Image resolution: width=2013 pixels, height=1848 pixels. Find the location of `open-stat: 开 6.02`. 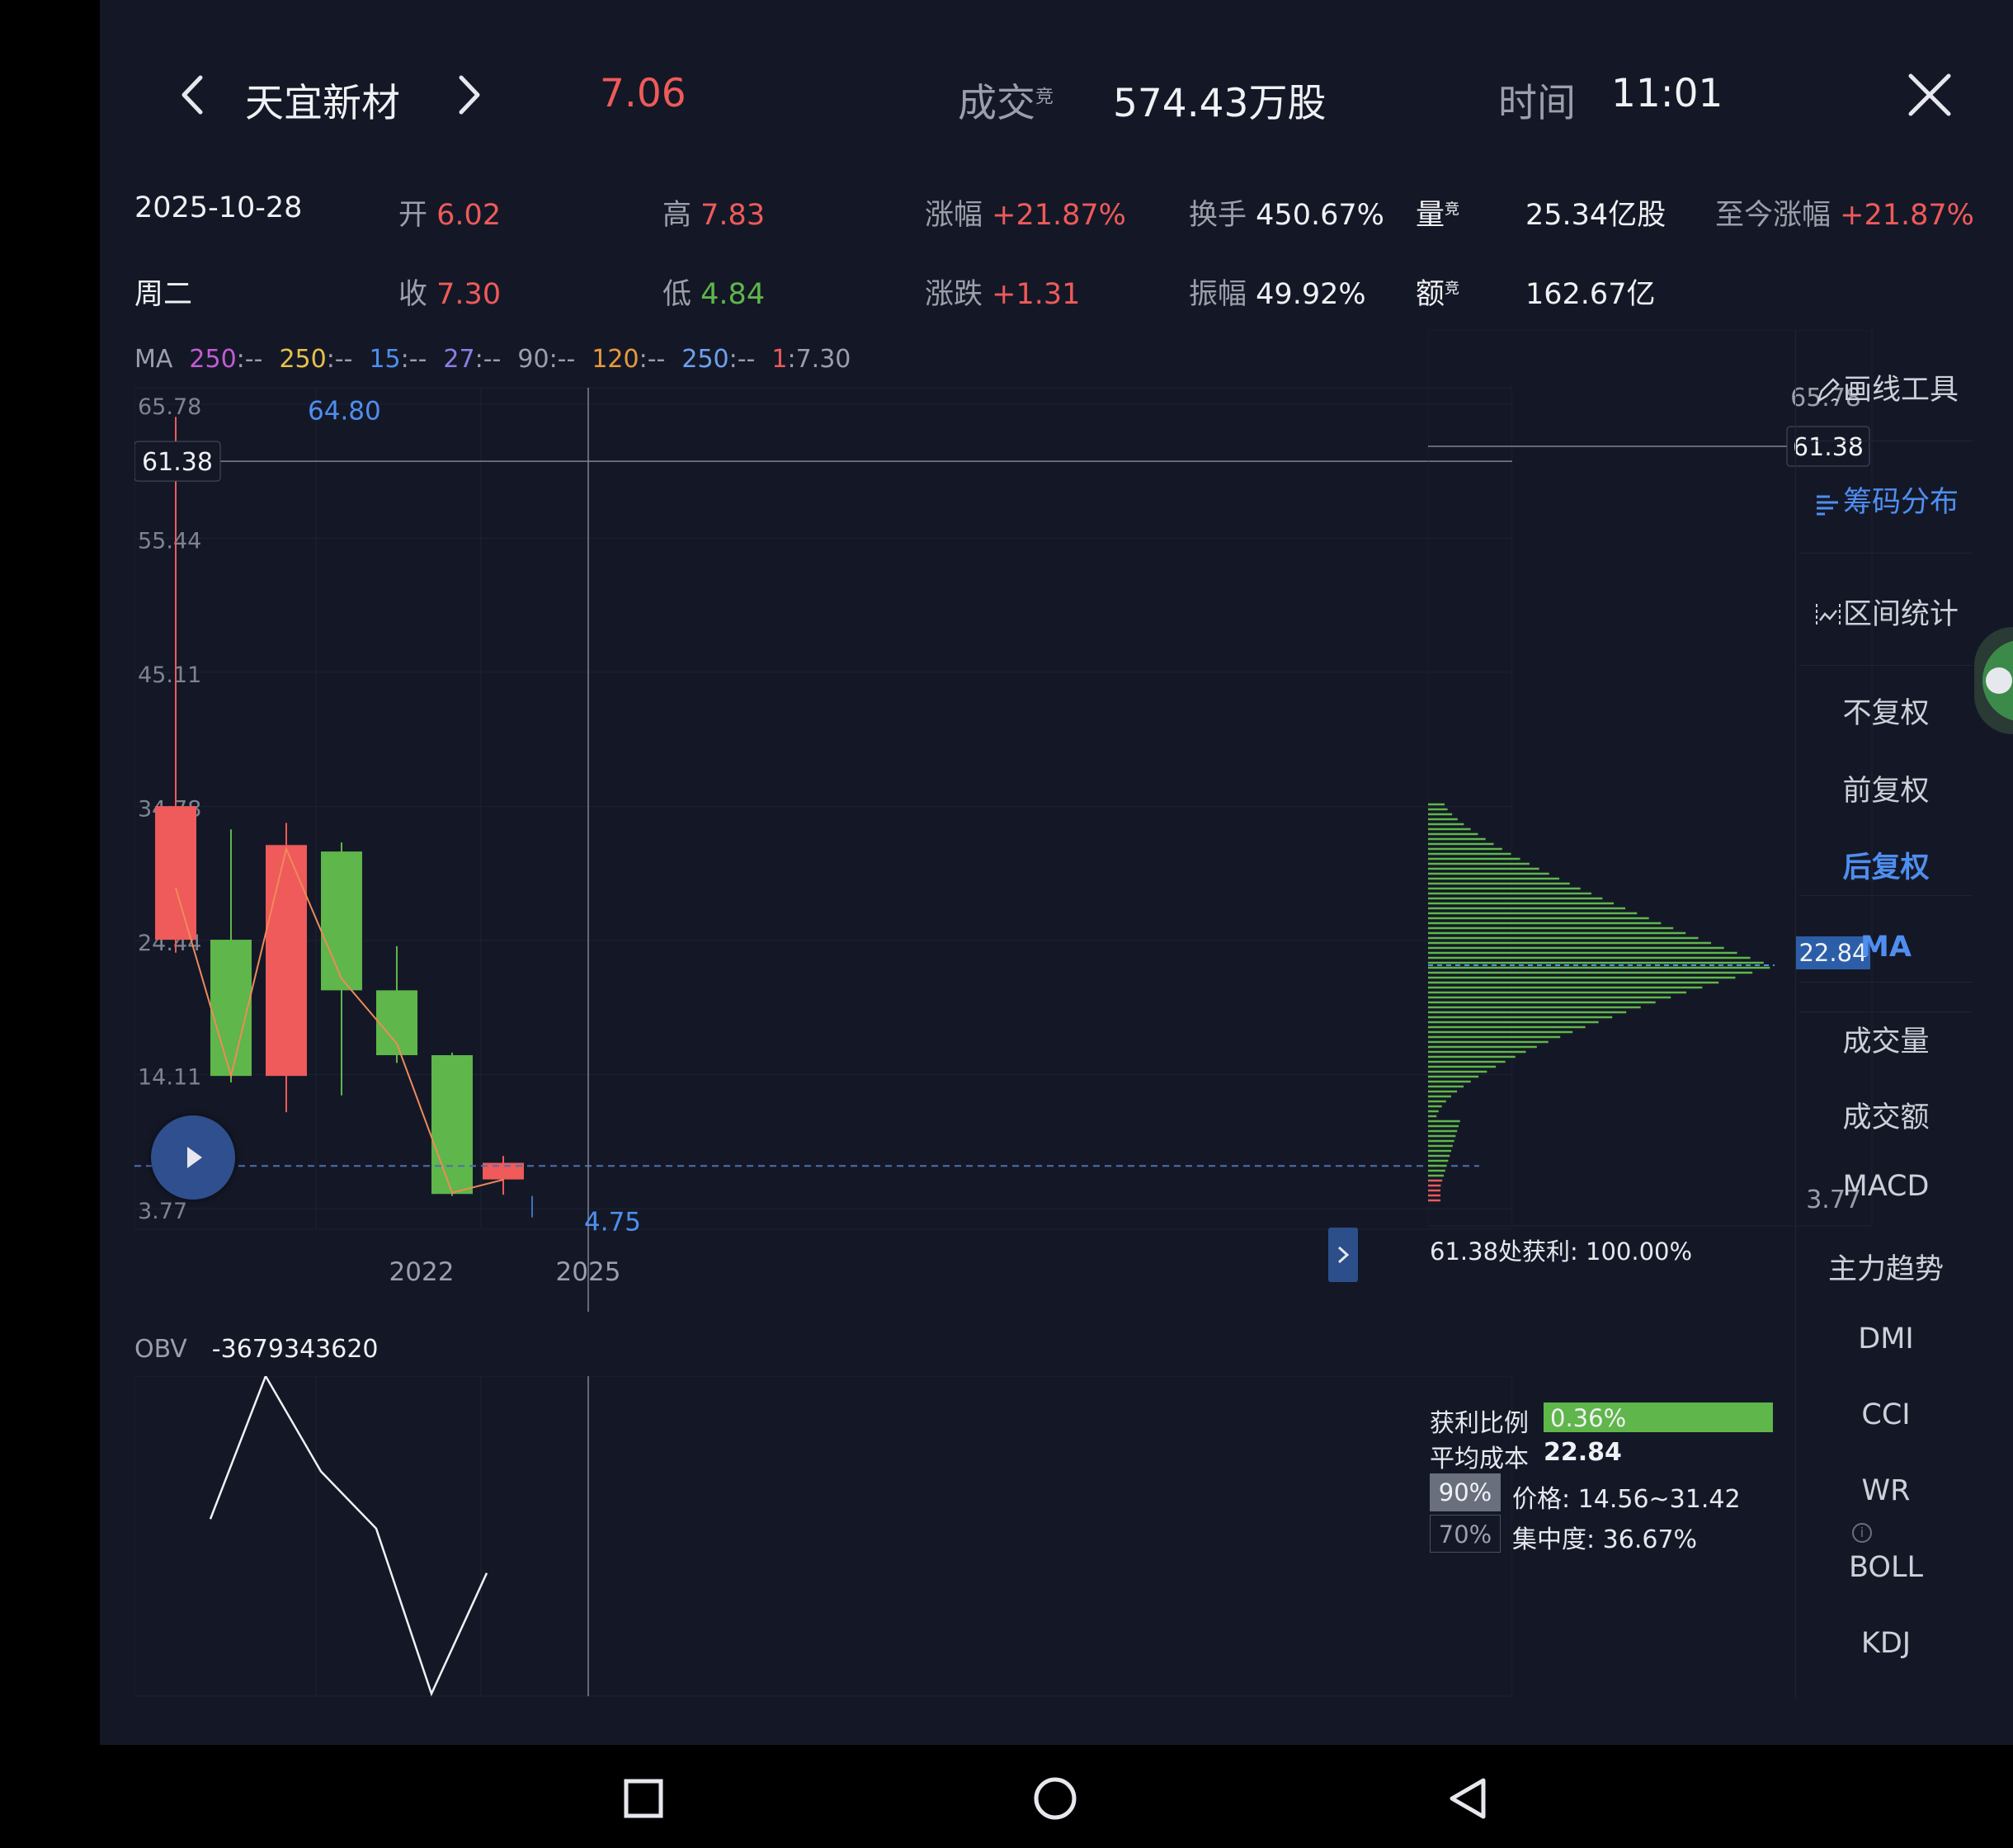

open-stat: 开 6.02 is located at coordinates (450, 216).